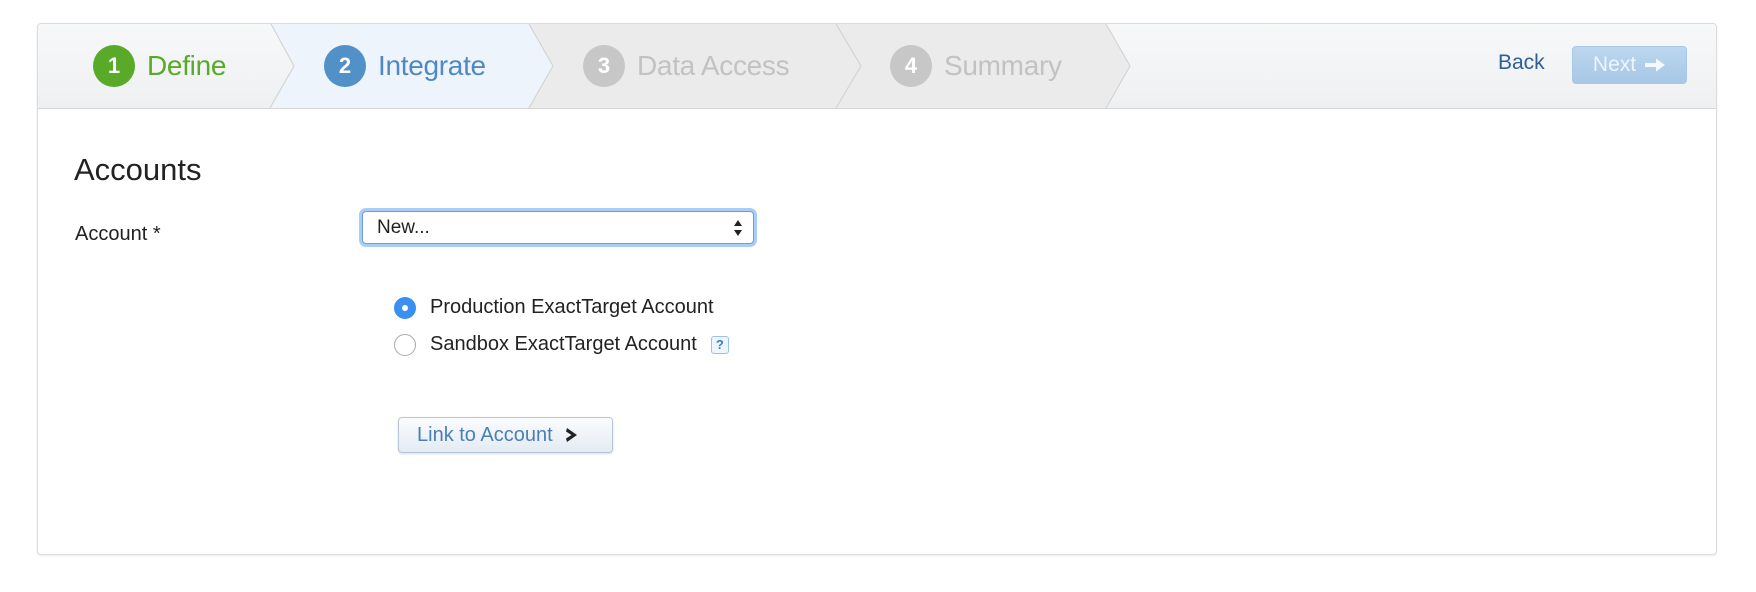 Image resolution: width=1756 pixels, height=592 pixels. Describe the element at coordinates (432, 65) in the screenshot. I see `step-label: Integrate` at that location.